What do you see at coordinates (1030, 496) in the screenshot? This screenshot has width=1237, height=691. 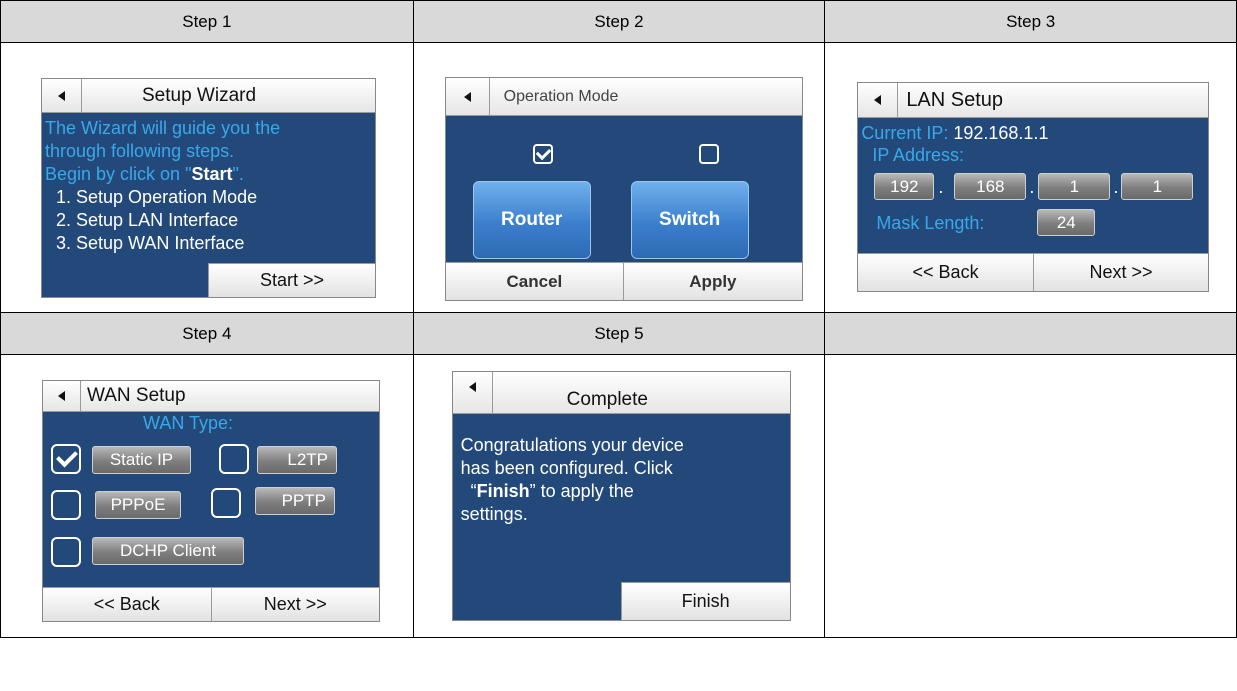 I see `empty-cell` at bounding box center [1030, 496].